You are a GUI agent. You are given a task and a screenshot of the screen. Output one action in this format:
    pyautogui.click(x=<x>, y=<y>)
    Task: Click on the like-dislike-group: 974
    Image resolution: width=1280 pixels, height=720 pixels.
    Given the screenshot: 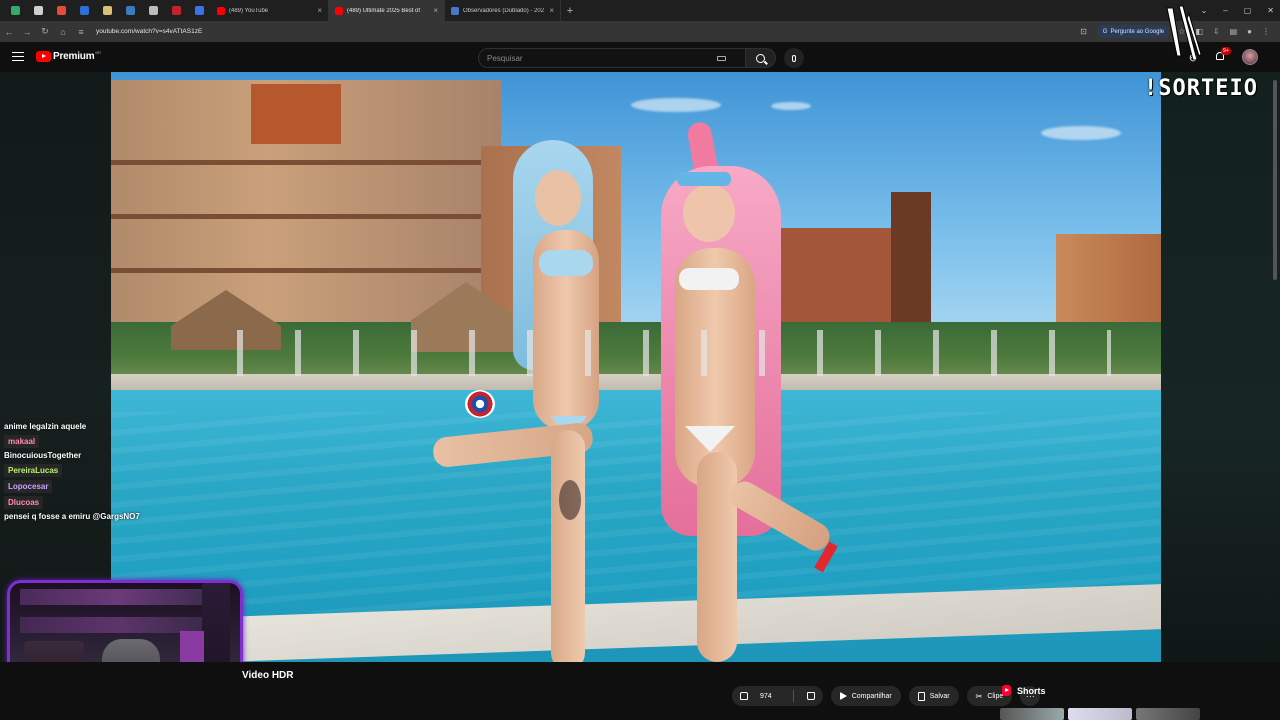 What is the action you would take?
    pyautogui.click(x=777, y=696)
    